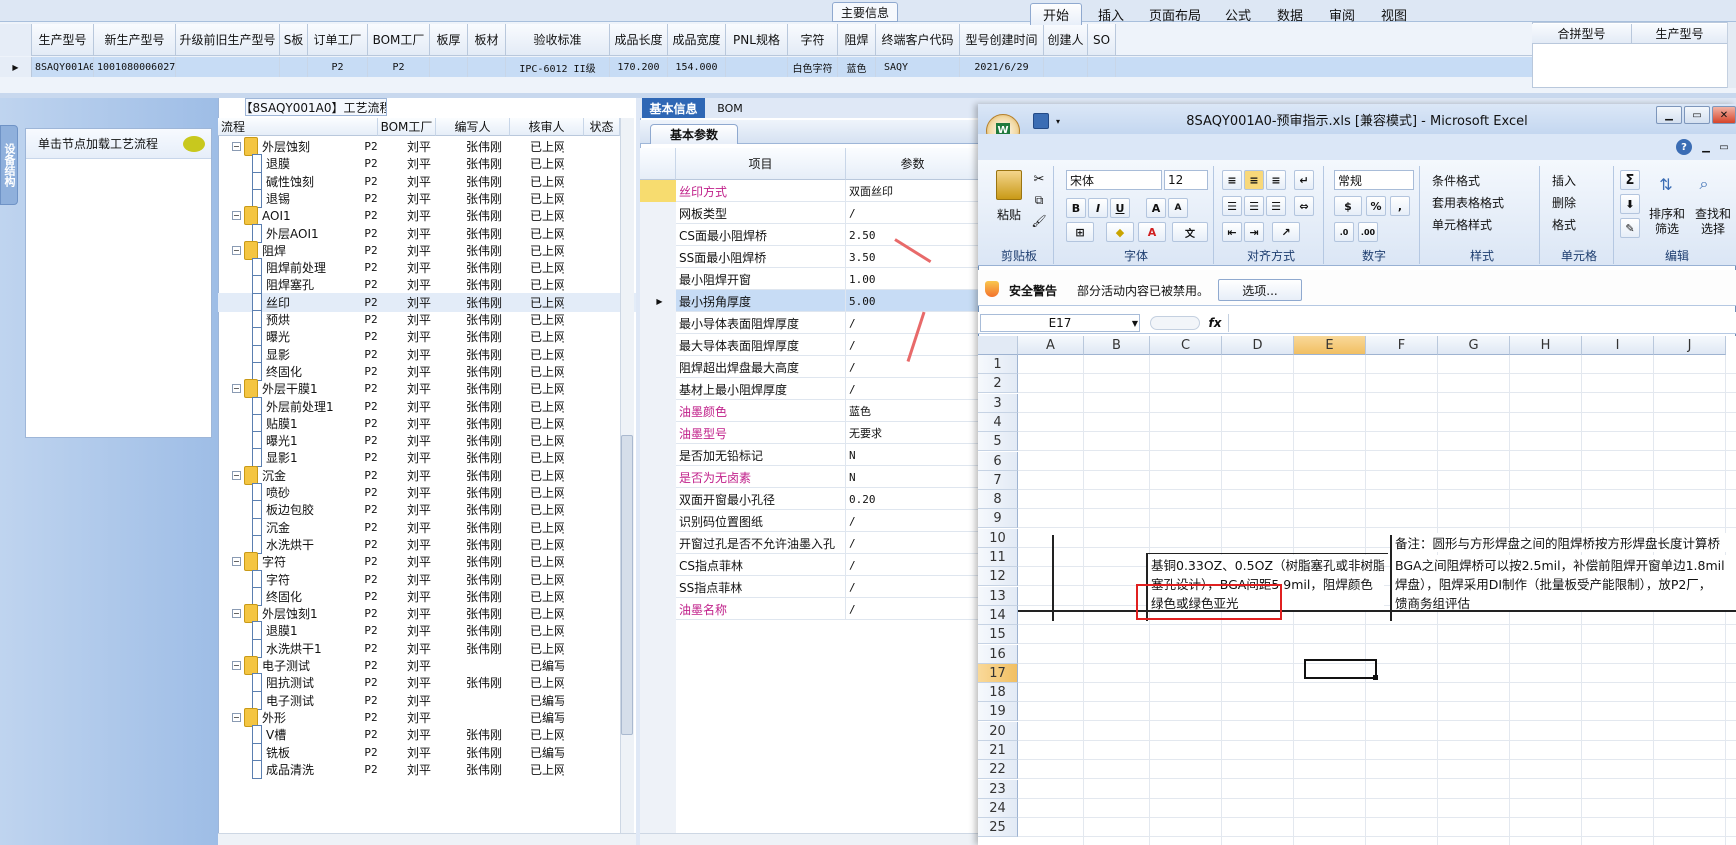 This screenshot has width=1736, height=845. Describe the element at coordinates (1564, 583) in the screenshot. I see `cell-f12-text: 焊盘），阻焊采用DI制作（批量板受产能限制），放P2厂，` at that location.